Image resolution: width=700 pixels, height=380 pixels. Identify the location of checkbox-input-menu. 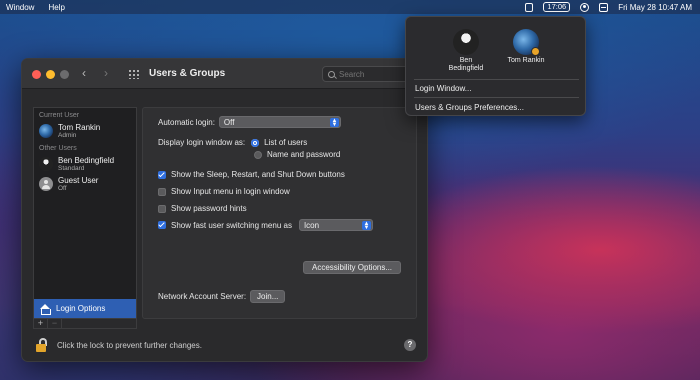
(162, 191).